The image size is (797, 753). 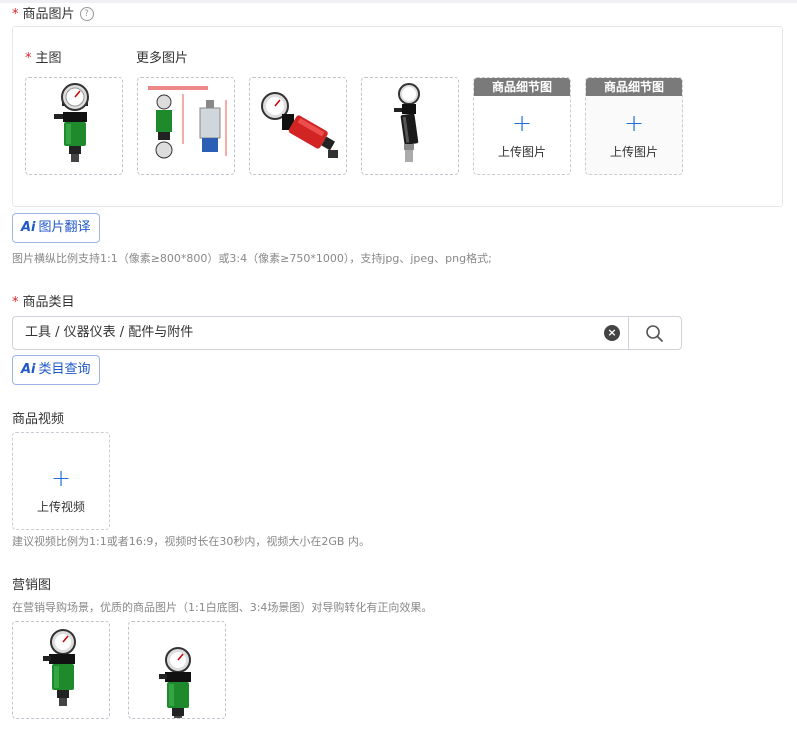 I want to click on main-image-thumb, so click(x=74, y=126).